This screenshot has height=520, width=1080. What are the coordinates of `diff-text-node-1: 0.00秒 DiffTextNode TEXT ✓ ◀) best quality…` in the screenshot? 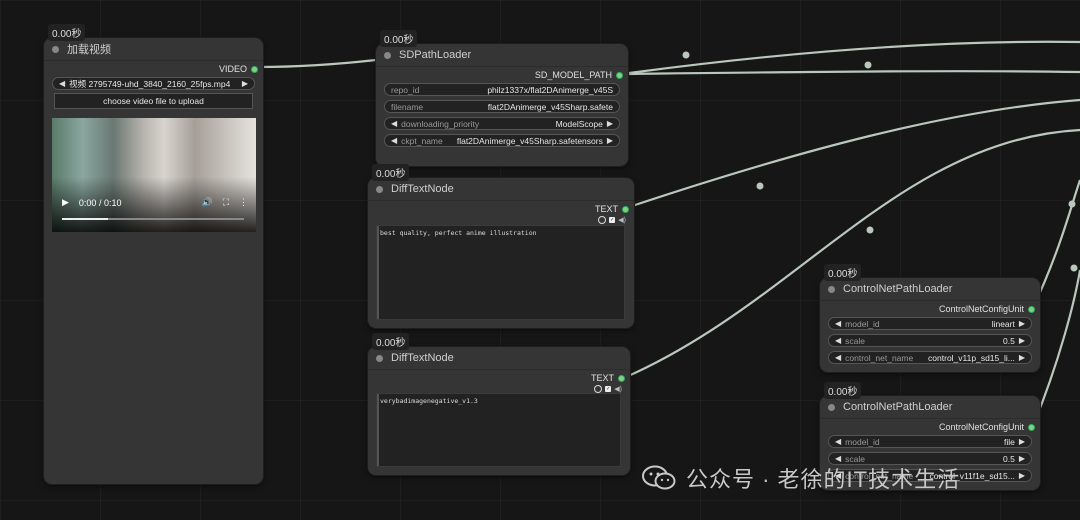 It's located at (501, 246).